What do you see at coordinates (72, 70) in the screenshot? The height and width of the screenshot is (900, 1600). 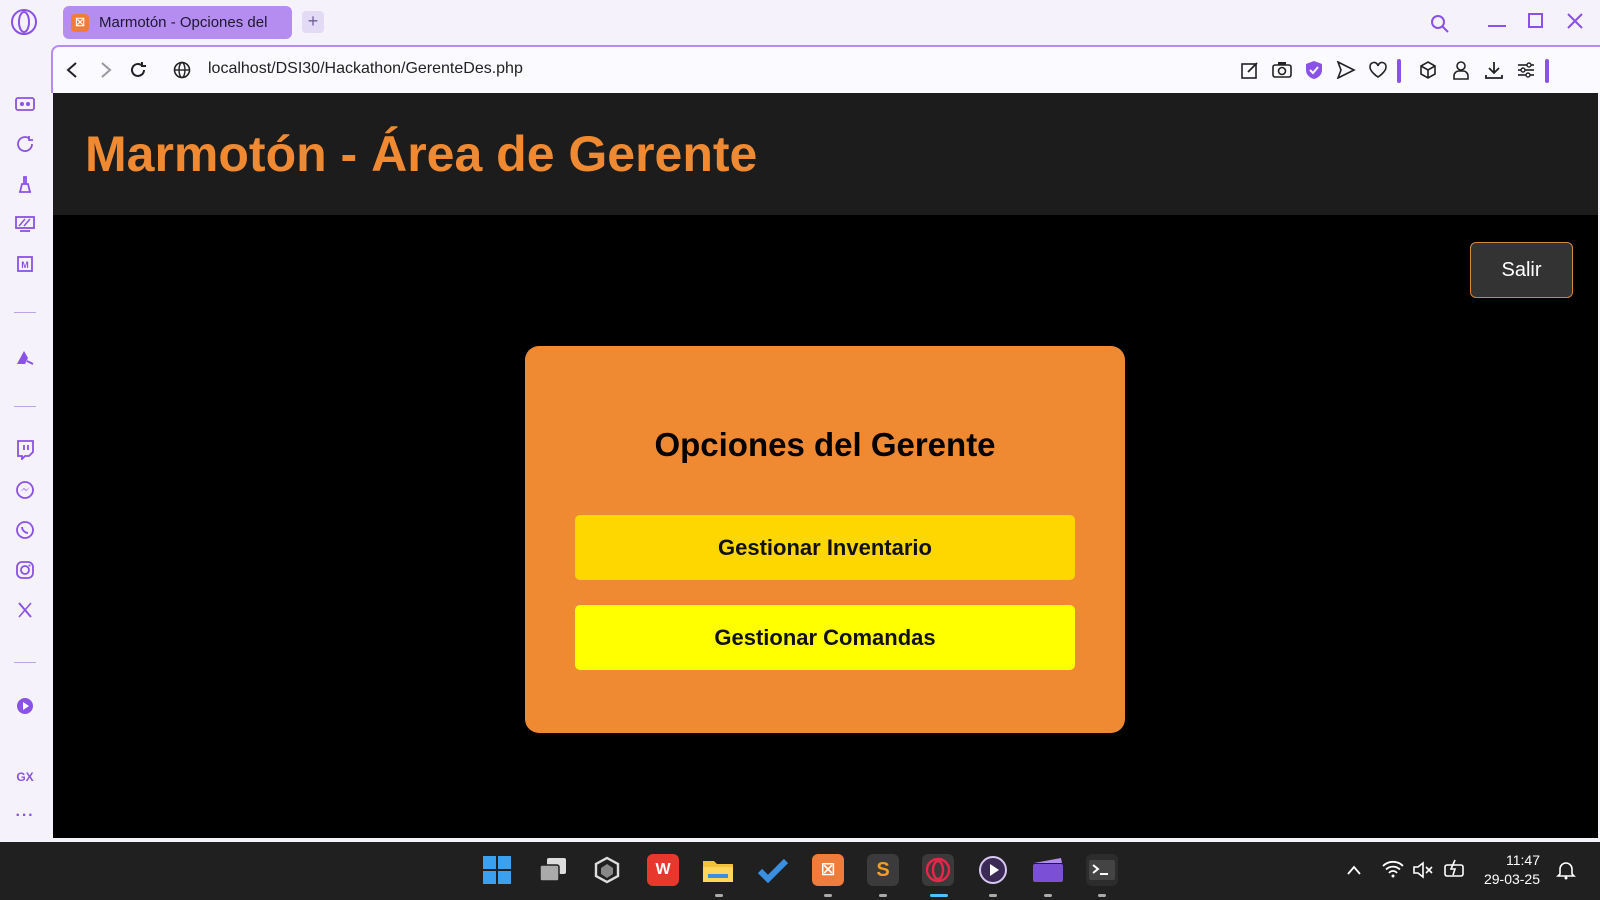 I see `back-icon` at bounding box center [72, 70].